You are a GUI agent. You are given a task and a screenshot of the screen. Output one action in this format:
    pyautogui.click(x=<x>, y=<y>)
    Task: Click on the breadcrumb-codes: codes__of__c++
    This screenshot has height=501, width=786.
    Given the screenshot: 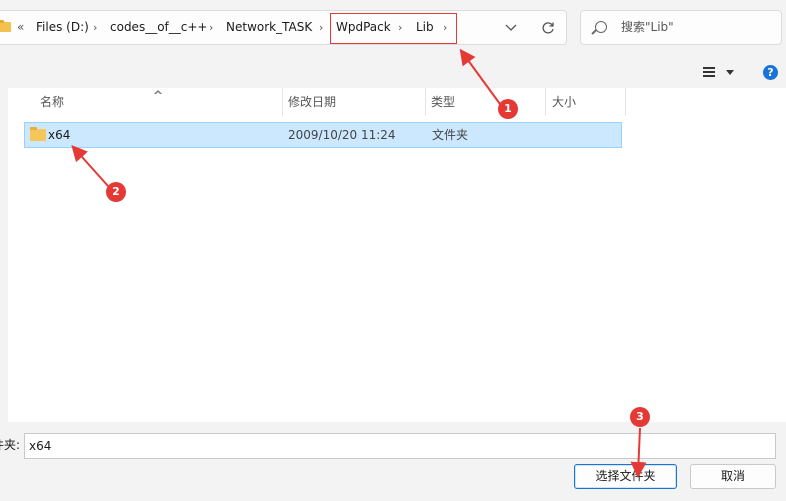 What is the action you would take?
    pyautogui.click(x=158, y=27)
    